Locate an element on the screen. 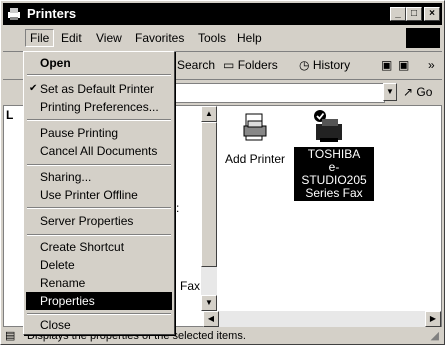  menu-item-server-properties: Server Properties is located at coordinates (99, 221).